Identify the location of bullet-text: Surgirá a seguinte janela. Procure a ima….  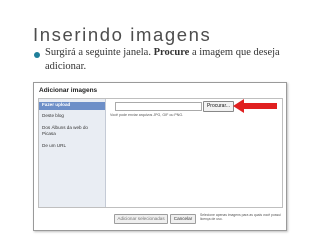
(170, 59).